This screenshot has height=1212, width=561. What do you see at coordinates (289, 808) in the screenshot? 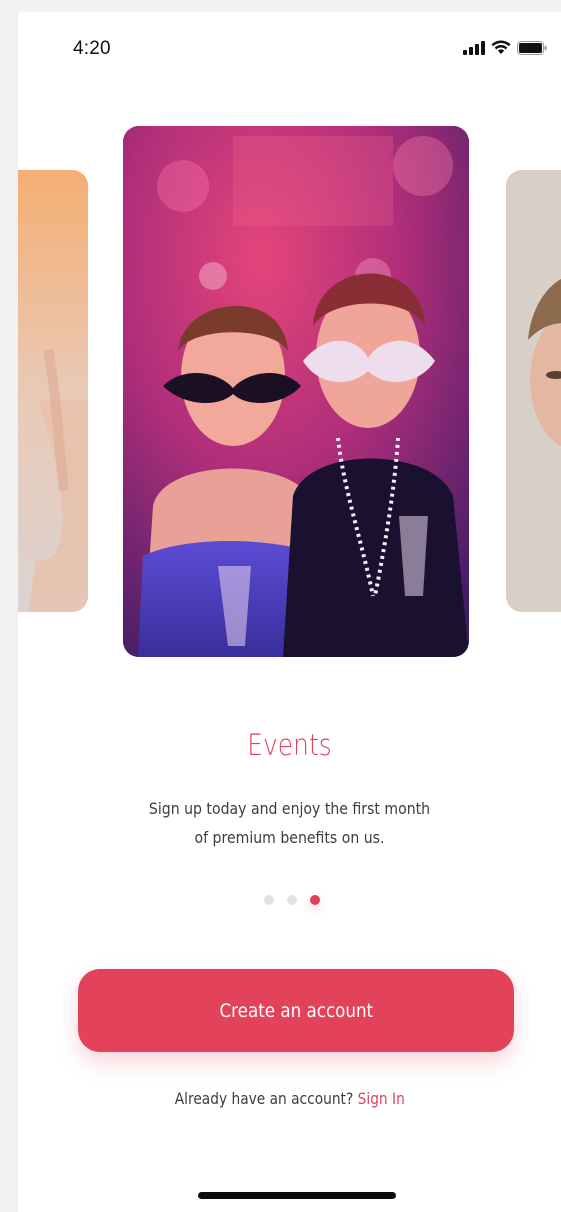
I see `subtitle-line-1: Sign up today and enjoy the first month` at bounding box center [289, 808].